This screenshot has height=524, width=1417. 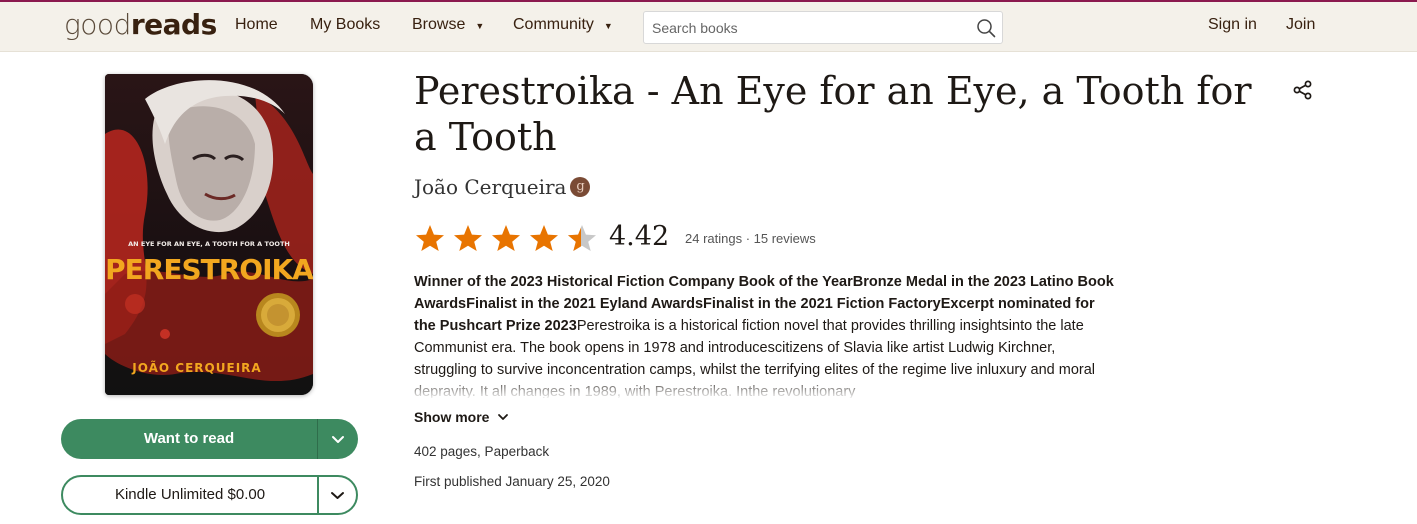 I want to click on half-star-icon, so click(x=582, y=238).